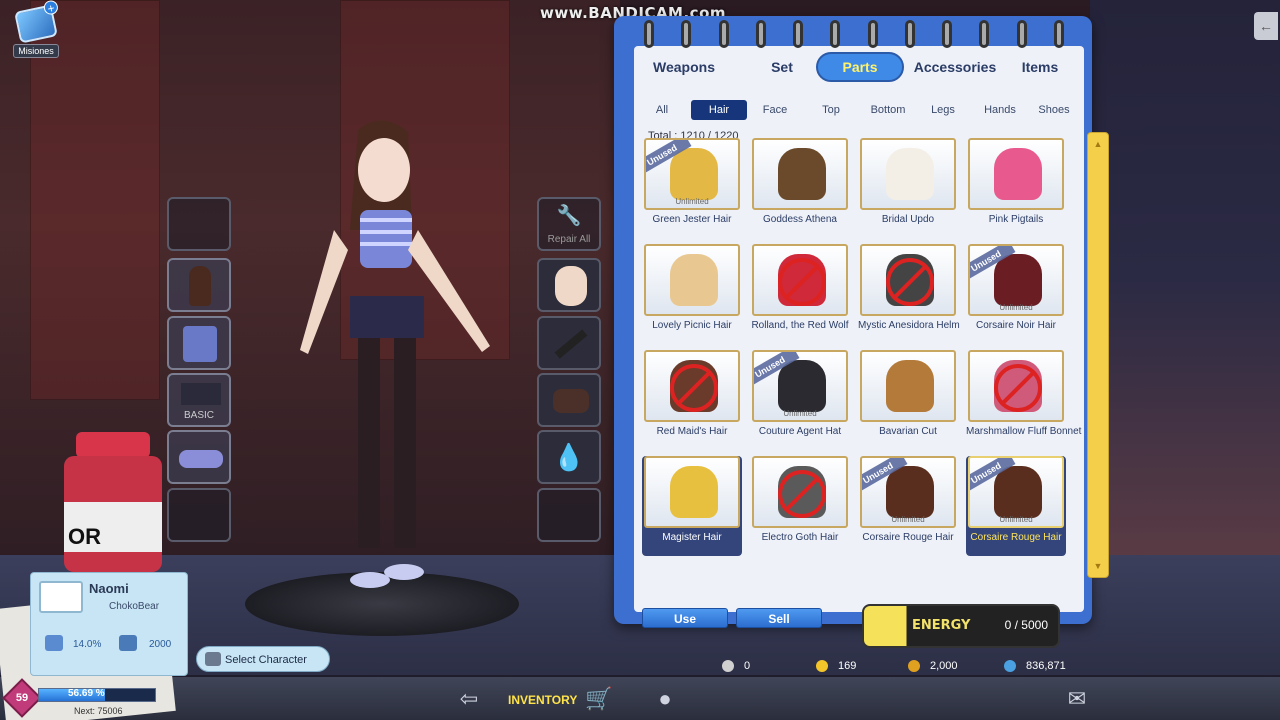 This screenshot has height=720, width=1280. Describe the element at coordinates (860, 67) in the screenshot. I see `tab-parts: Parts` at that location.